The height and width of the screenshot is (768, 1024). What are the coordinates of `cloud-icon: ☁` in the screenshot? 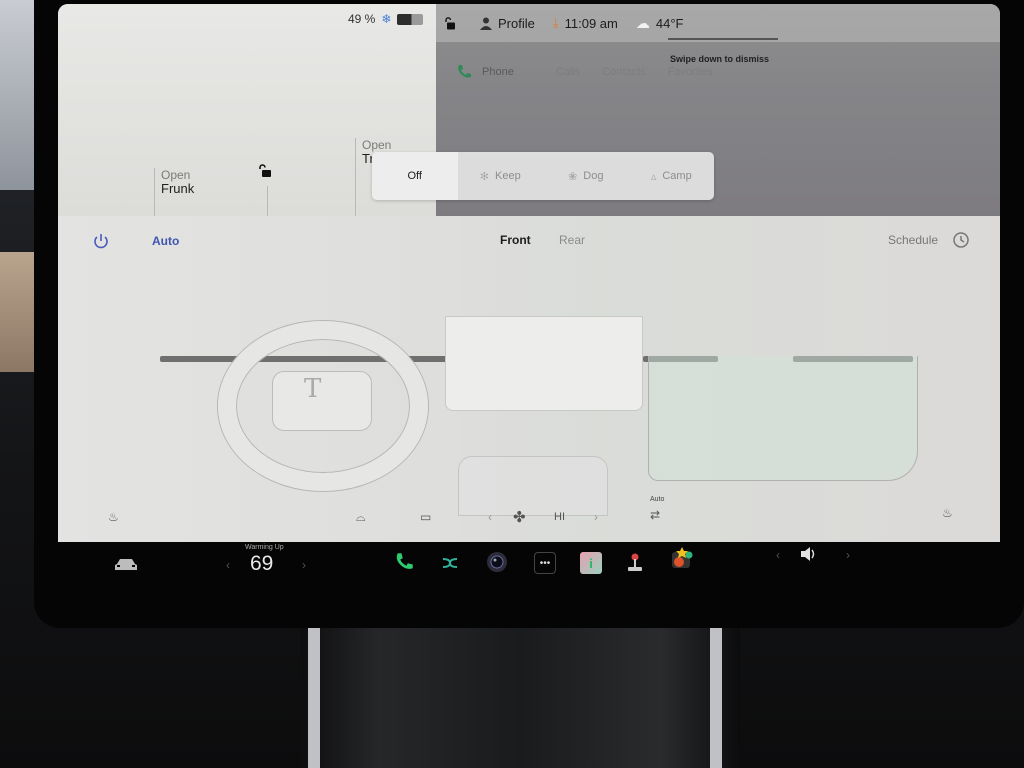 It's located at (642, 22).